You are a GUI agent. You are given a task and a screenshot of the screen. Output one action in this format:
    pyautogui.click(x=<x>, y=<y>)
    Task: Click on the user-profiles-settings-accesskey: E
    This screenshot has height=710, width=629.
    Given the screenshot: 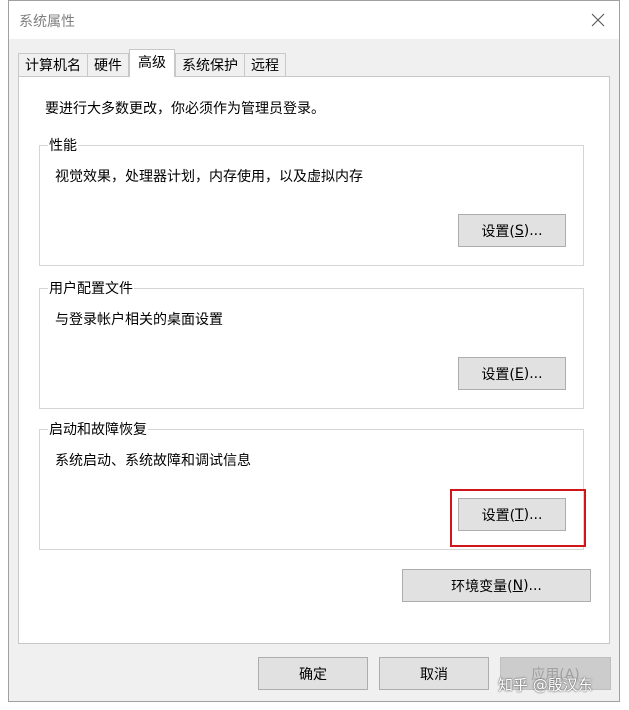 What is the action you would take?
    pyautogui.click(x=519, y=373)
    